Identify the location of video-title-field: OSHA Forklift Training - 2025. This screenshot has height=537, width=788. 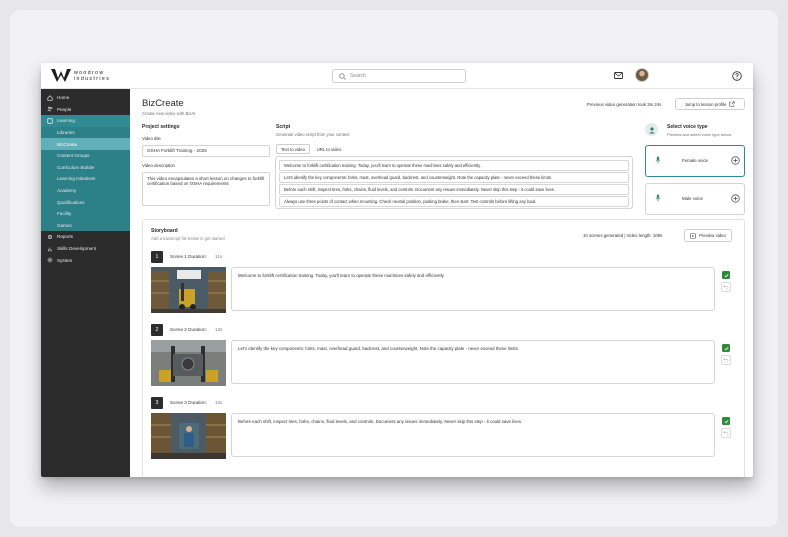
(206, 151).